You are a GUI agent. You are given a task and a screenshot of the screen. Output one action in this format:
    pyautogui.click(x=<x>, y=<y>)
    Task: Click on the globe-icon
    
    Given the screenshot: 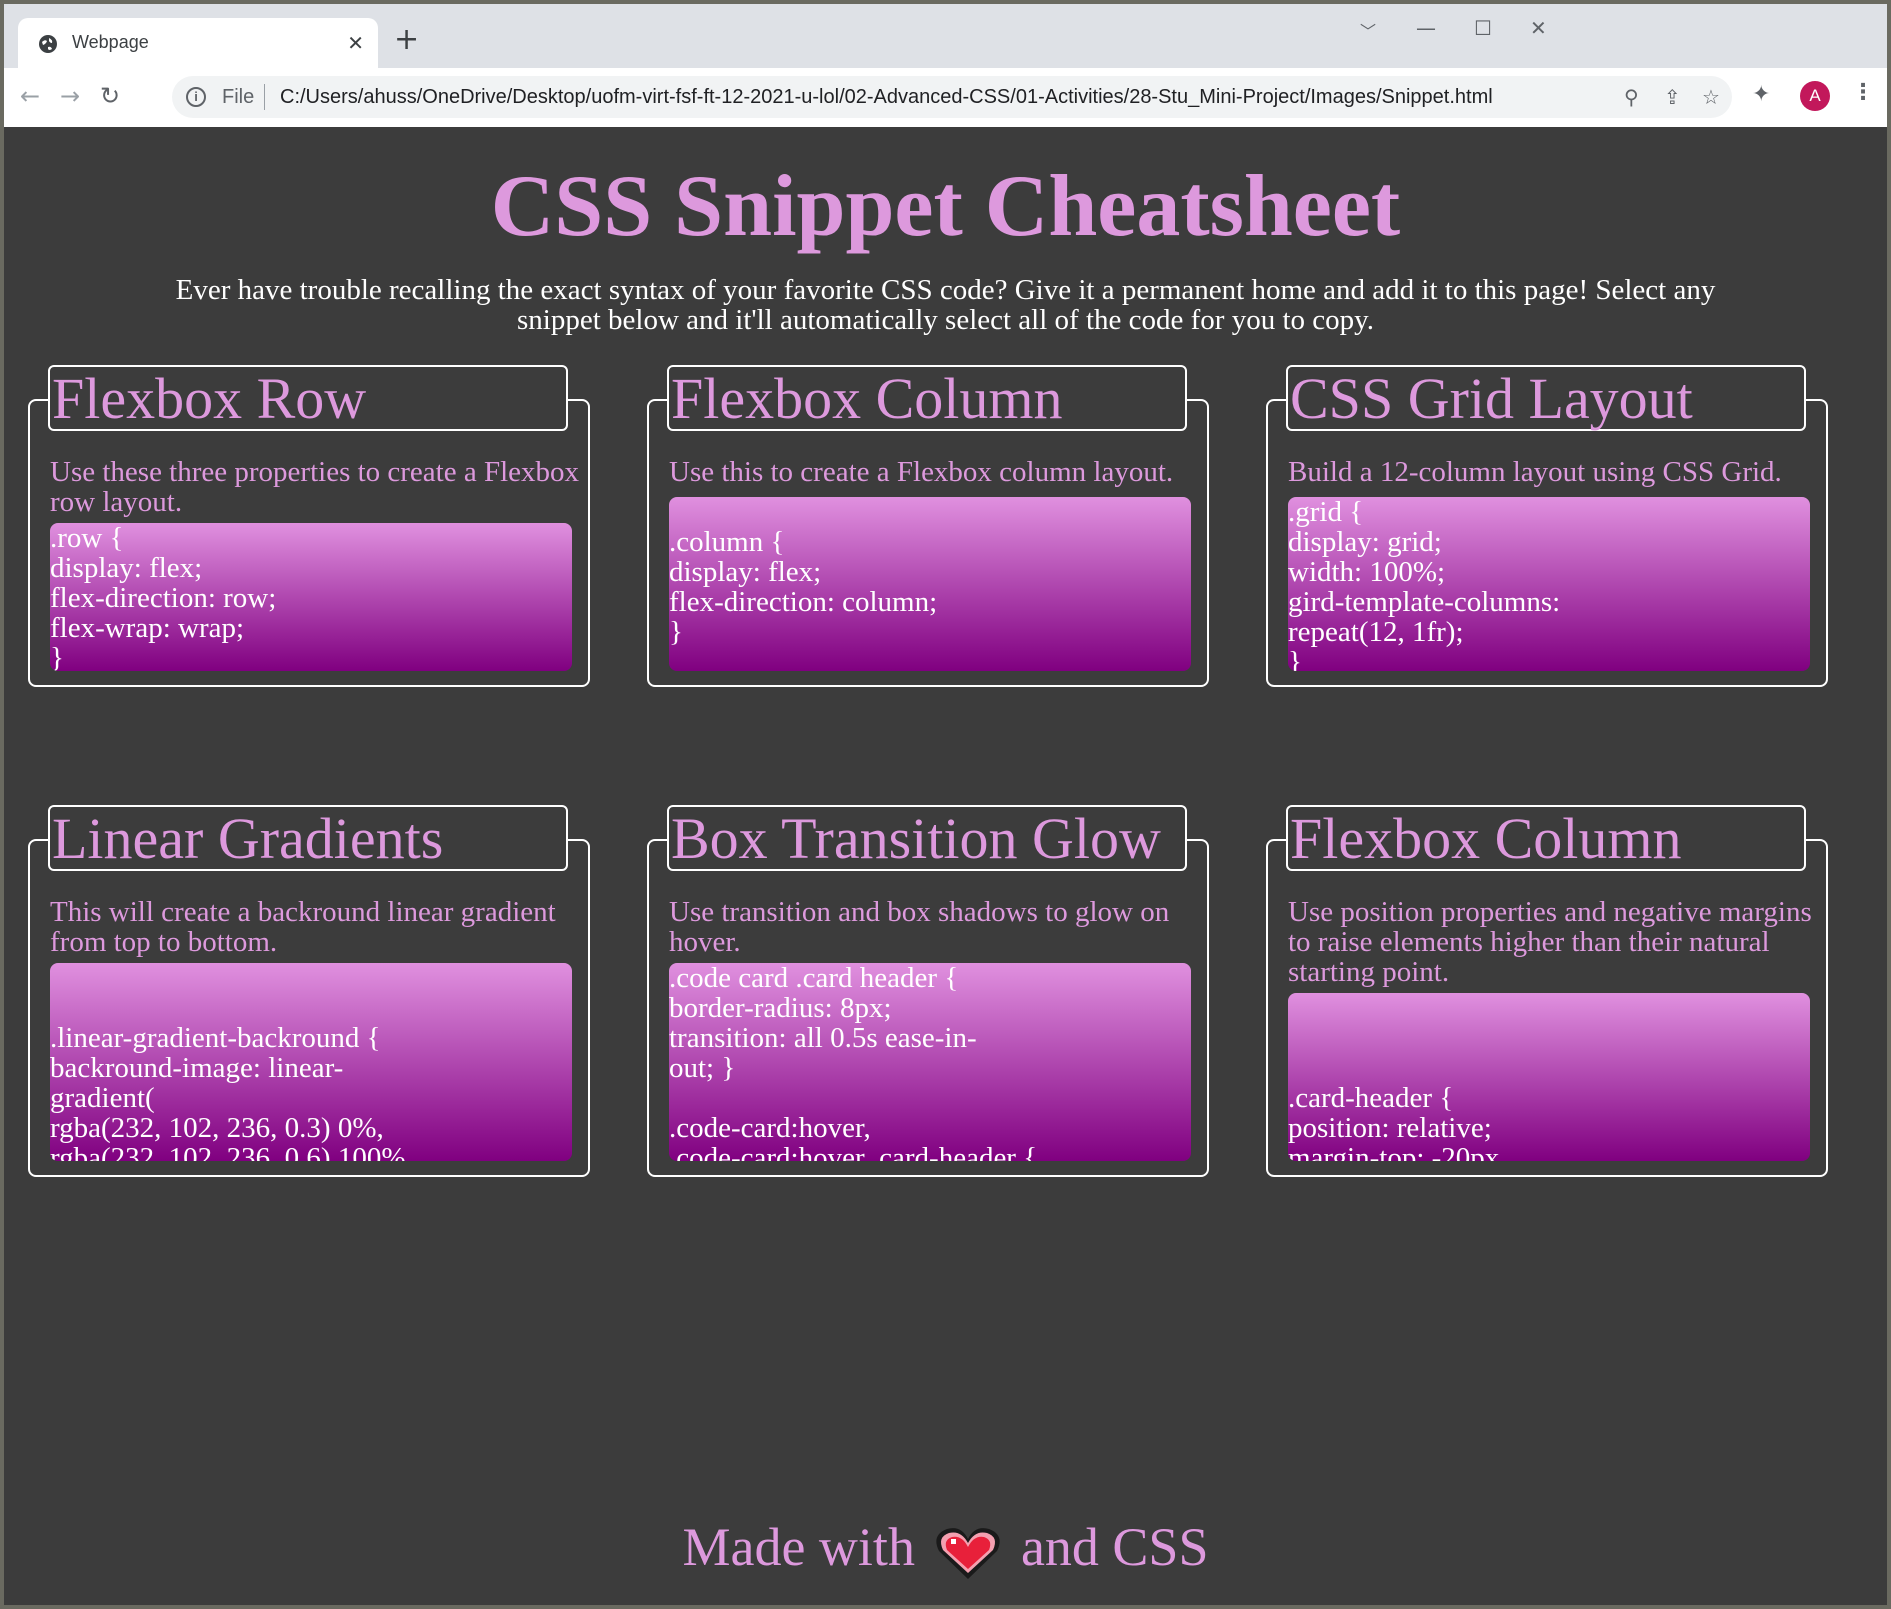 What is the action you would take?
    pyautogui.click(x=48, y=44)
    